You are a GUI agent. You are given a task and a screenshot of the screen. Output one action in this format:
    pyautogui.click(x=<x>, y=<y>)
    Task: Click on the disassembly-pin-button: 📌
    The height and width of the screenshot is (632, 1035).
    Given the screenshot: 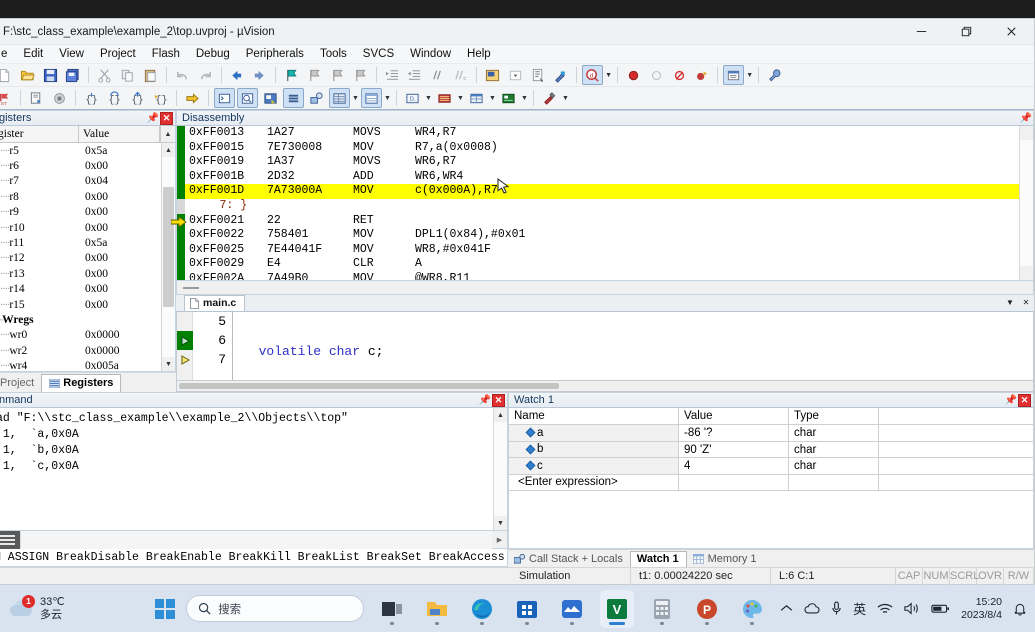 What is the action you would take?
    pyautogui.click(x=1026, y=118)
    